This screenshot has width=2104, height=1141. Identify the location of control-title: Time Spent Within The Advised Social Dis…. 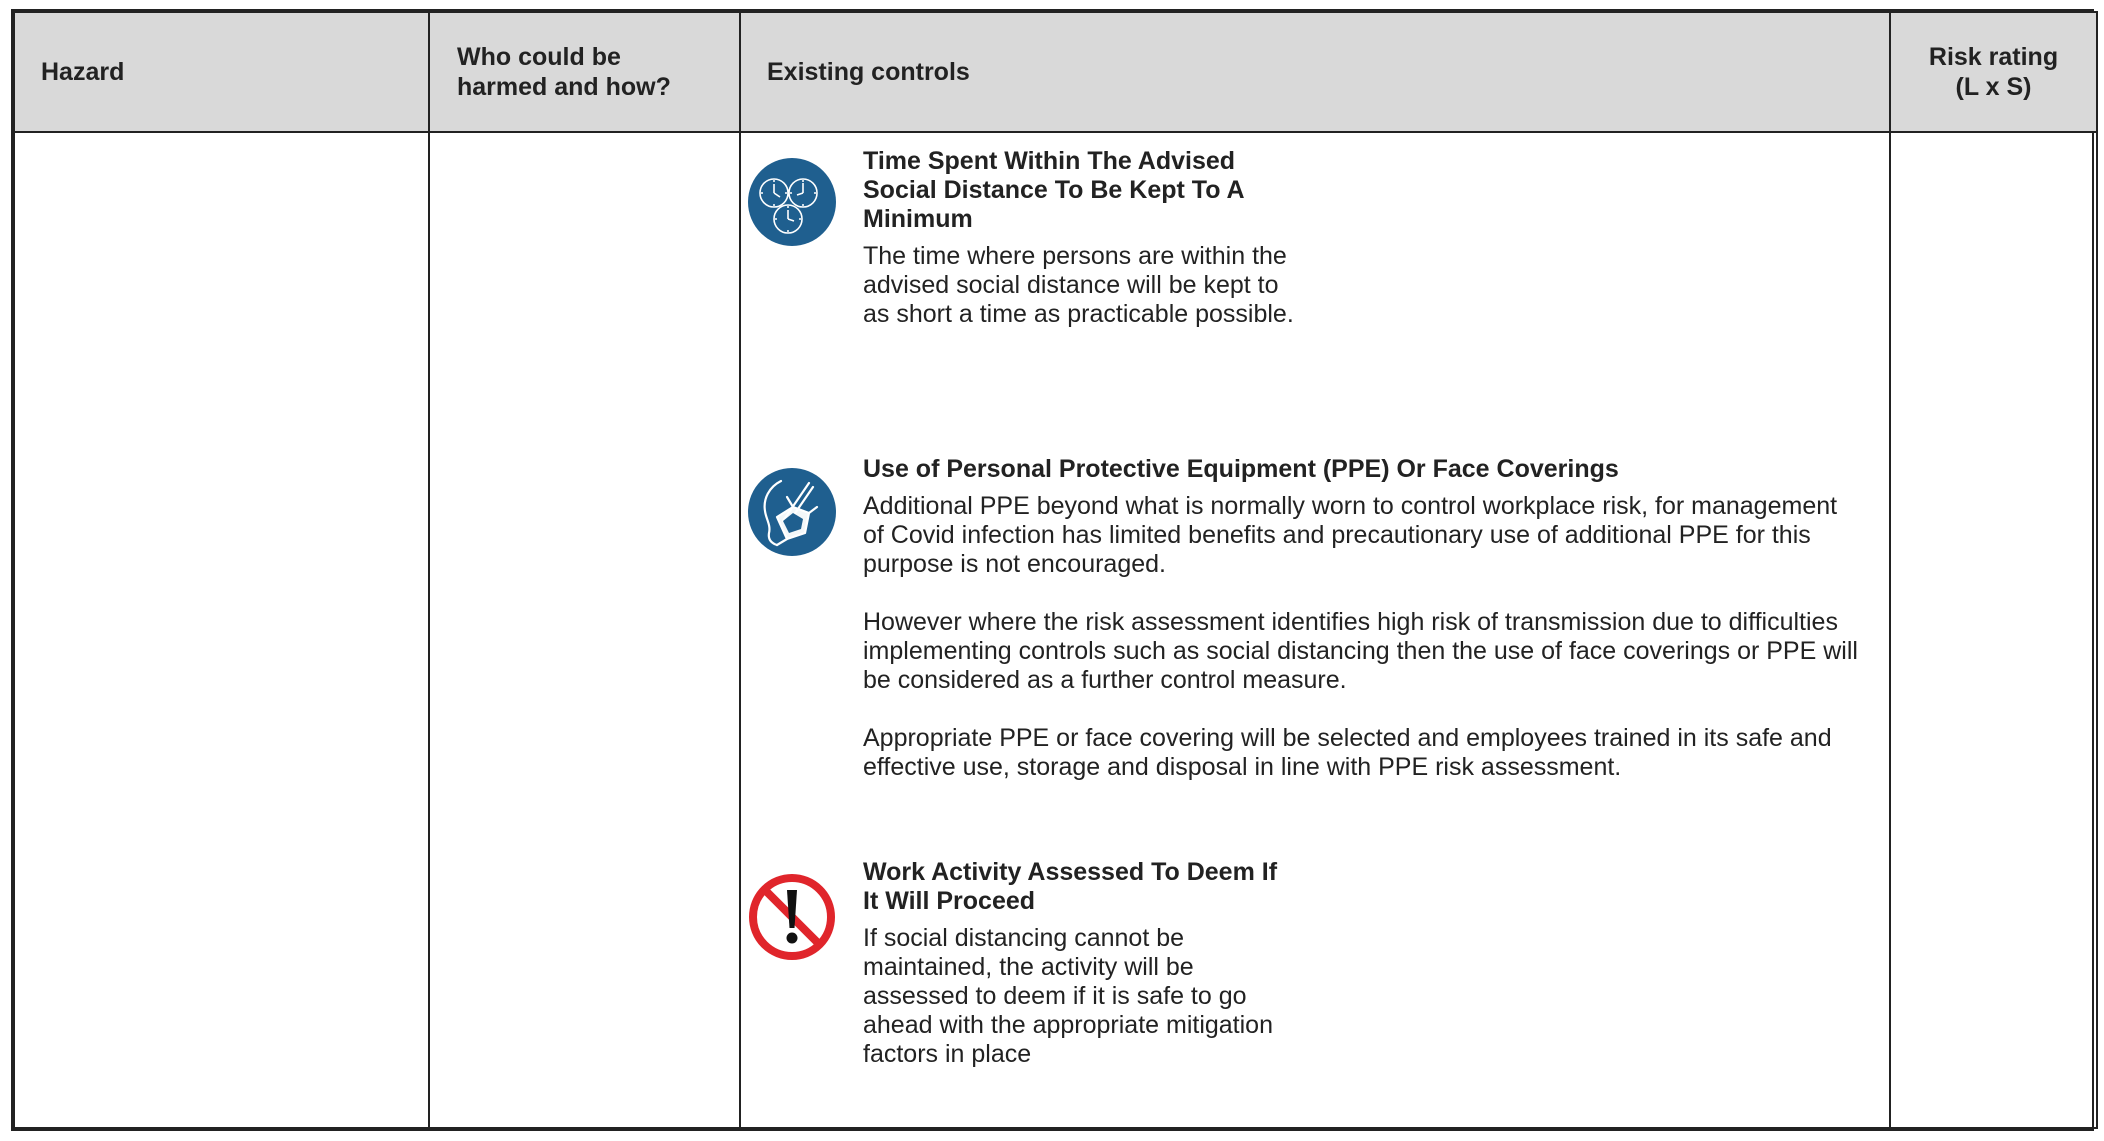
(1053, 190).